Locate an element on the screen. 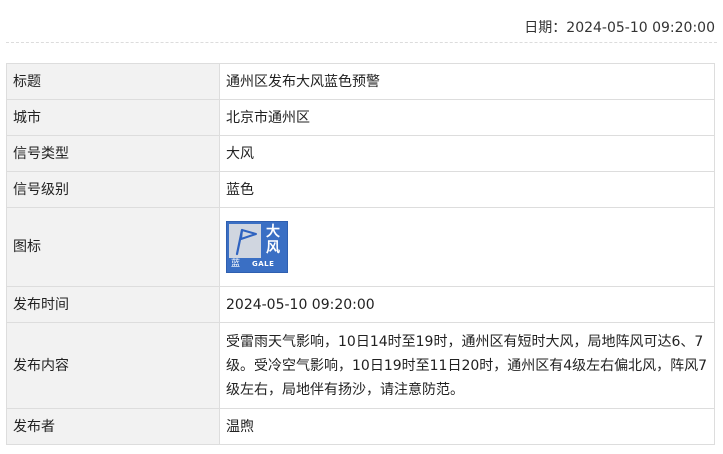 This screenshot has height=454, width=723. row-value-signal-type: 大风 is located at coordinates (467, 153).